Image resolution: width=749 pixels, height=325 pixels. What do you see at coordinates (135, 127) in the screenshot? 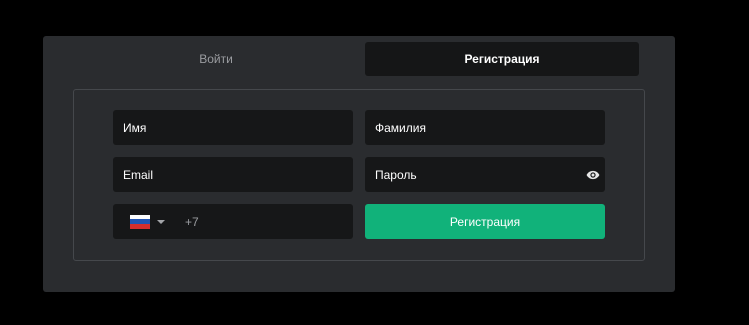
I see `first-name-placeholder: Имя` at bounding box center [135, 127].